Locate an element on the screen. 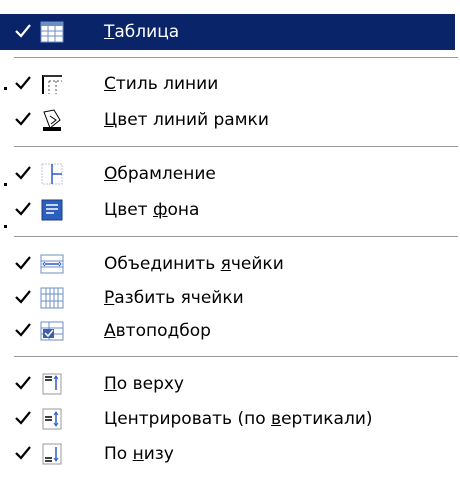 This screenshot has height=485, width=460. split-cells-icon is located at coordinates (52, 298).